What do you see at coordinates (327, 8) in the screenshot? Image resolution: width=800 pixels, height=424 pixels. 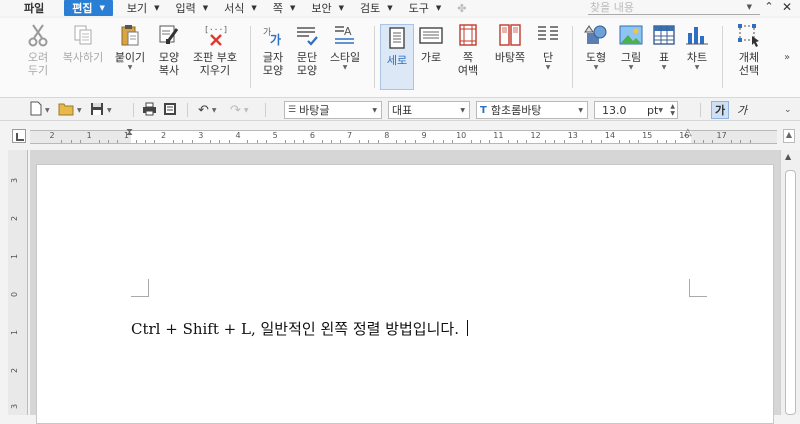 I see `menu-security: 보안 ▼` at bounding box center [327, 8].